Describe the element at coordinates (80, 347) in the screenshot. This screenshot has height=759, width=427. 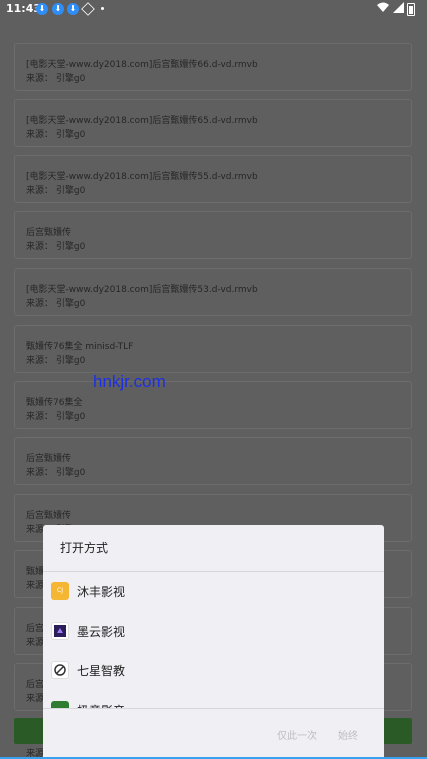
I see `list-item-title: 甄嬛传76集全 minisd-TLF` at that location.